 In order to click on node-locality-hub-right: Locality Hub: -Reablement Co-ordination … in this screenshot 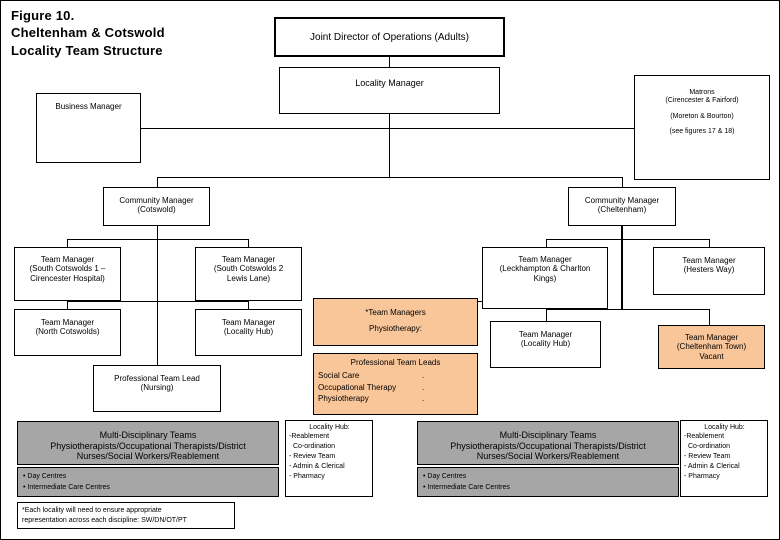, I will do `click(724, 458)`.